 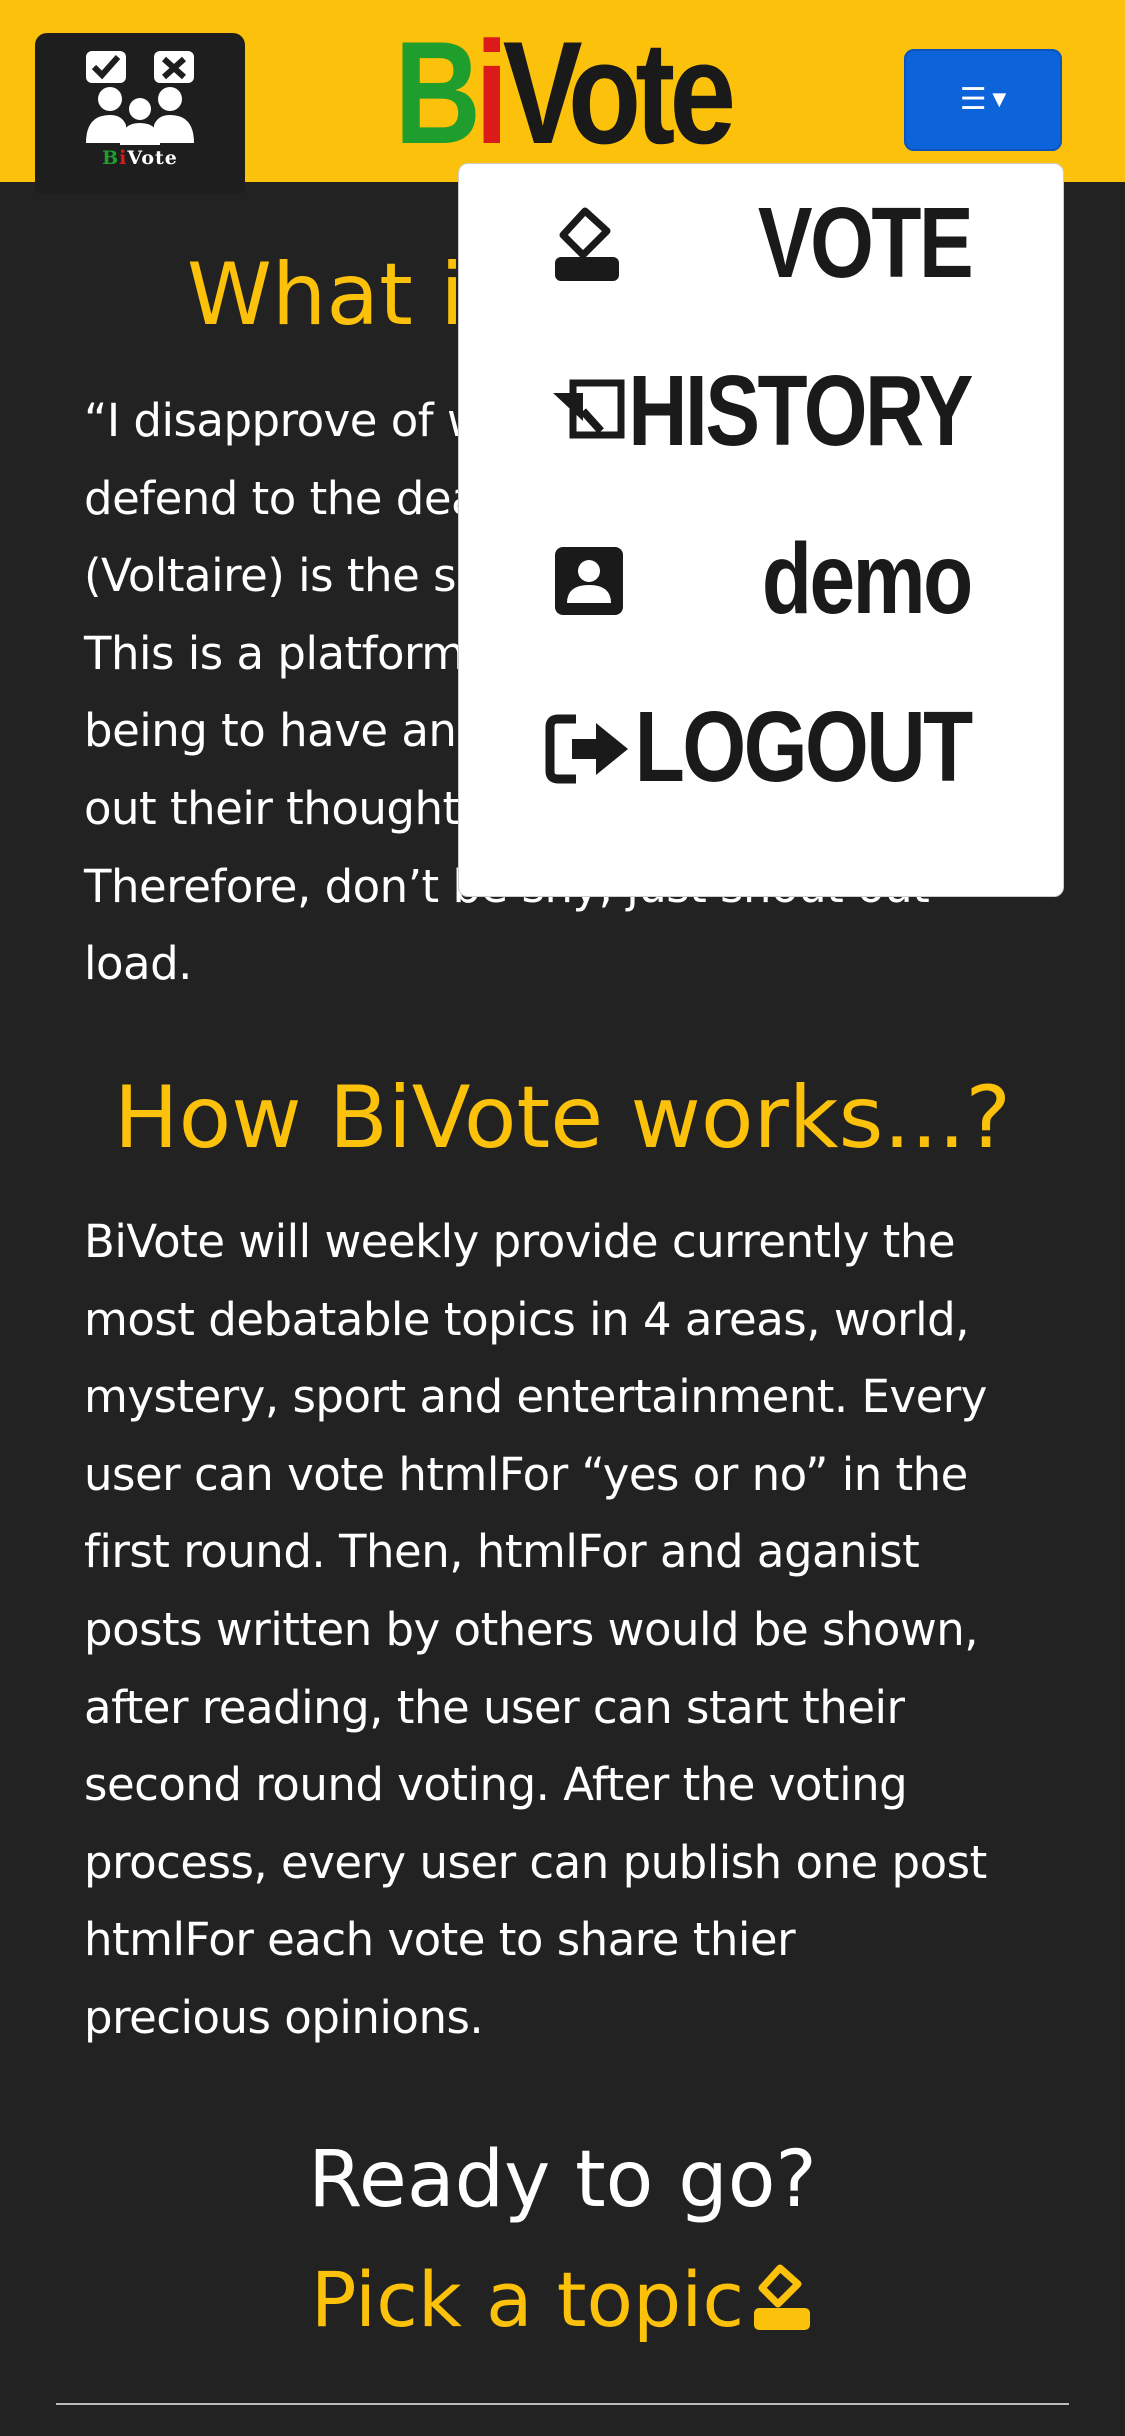 I want to click on paragraph-line: BiVote will weekly provide currently the, so click(x=520, y=1241).